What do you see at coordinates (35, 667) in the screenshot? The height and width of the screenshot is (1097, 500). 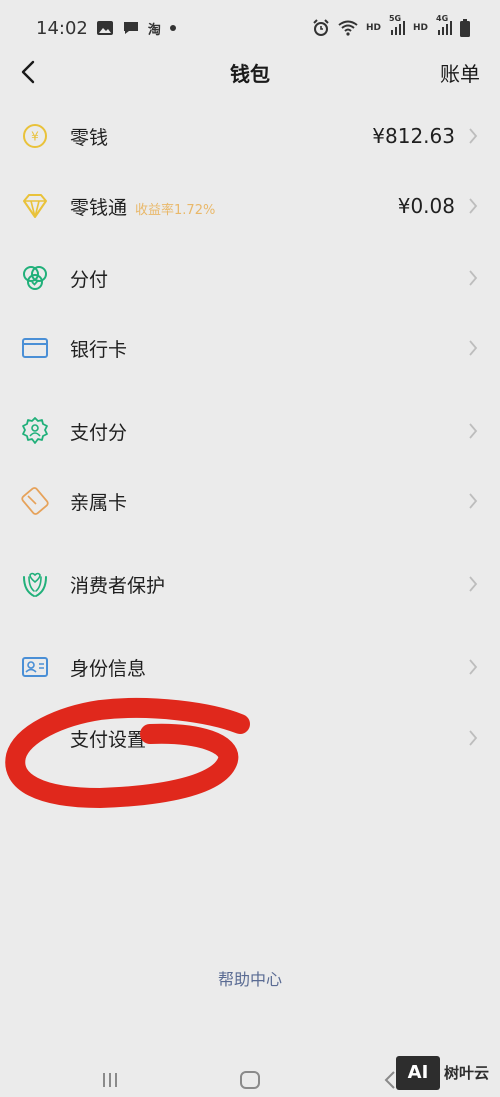 I see `id-card-icon` at bounding box center [35, 667].